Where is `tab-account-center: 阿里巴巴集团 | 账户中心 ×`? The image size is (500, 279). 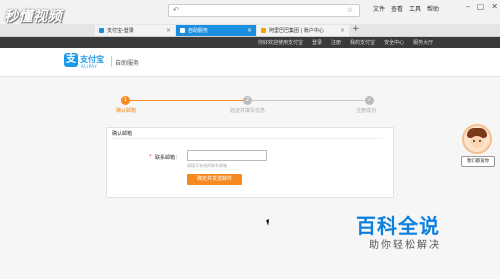 tab-account-center: 阿里巴巴集团 | 账户中心 × is located at coordinates (303, 30).